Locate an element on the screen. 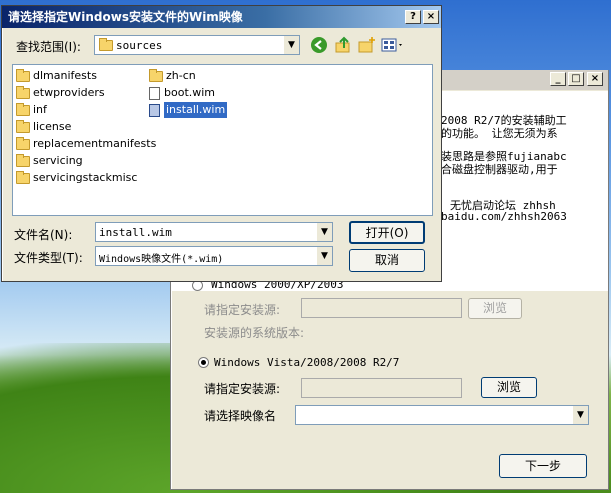 The image size is (611, 493). view-menu-icon is located at coordinates (393, 45).